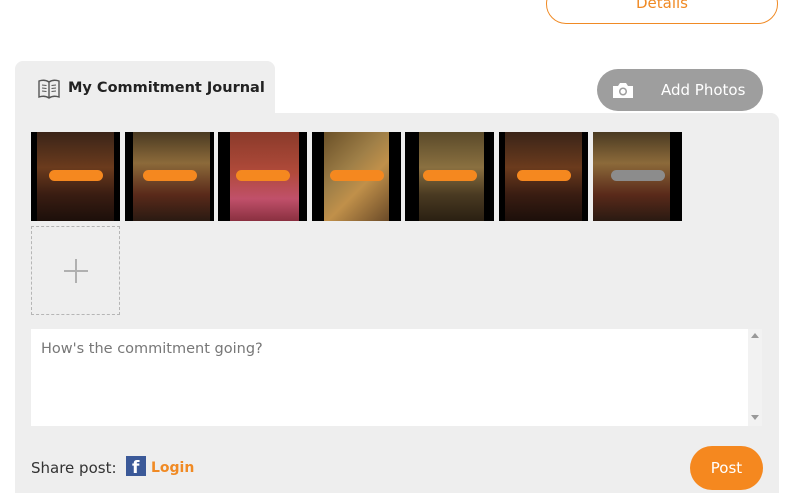 The image size is (800, 493). What do you see at coordinates (136, 467) in the screenshot?
I see `facebook-icon: f` at bounding box center [136, 467].